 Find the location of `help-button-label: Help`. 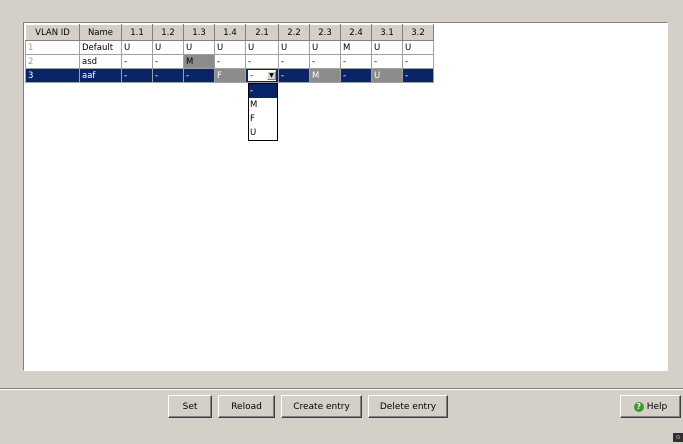

help-button-label: Help is located at coordinates (657, 406).